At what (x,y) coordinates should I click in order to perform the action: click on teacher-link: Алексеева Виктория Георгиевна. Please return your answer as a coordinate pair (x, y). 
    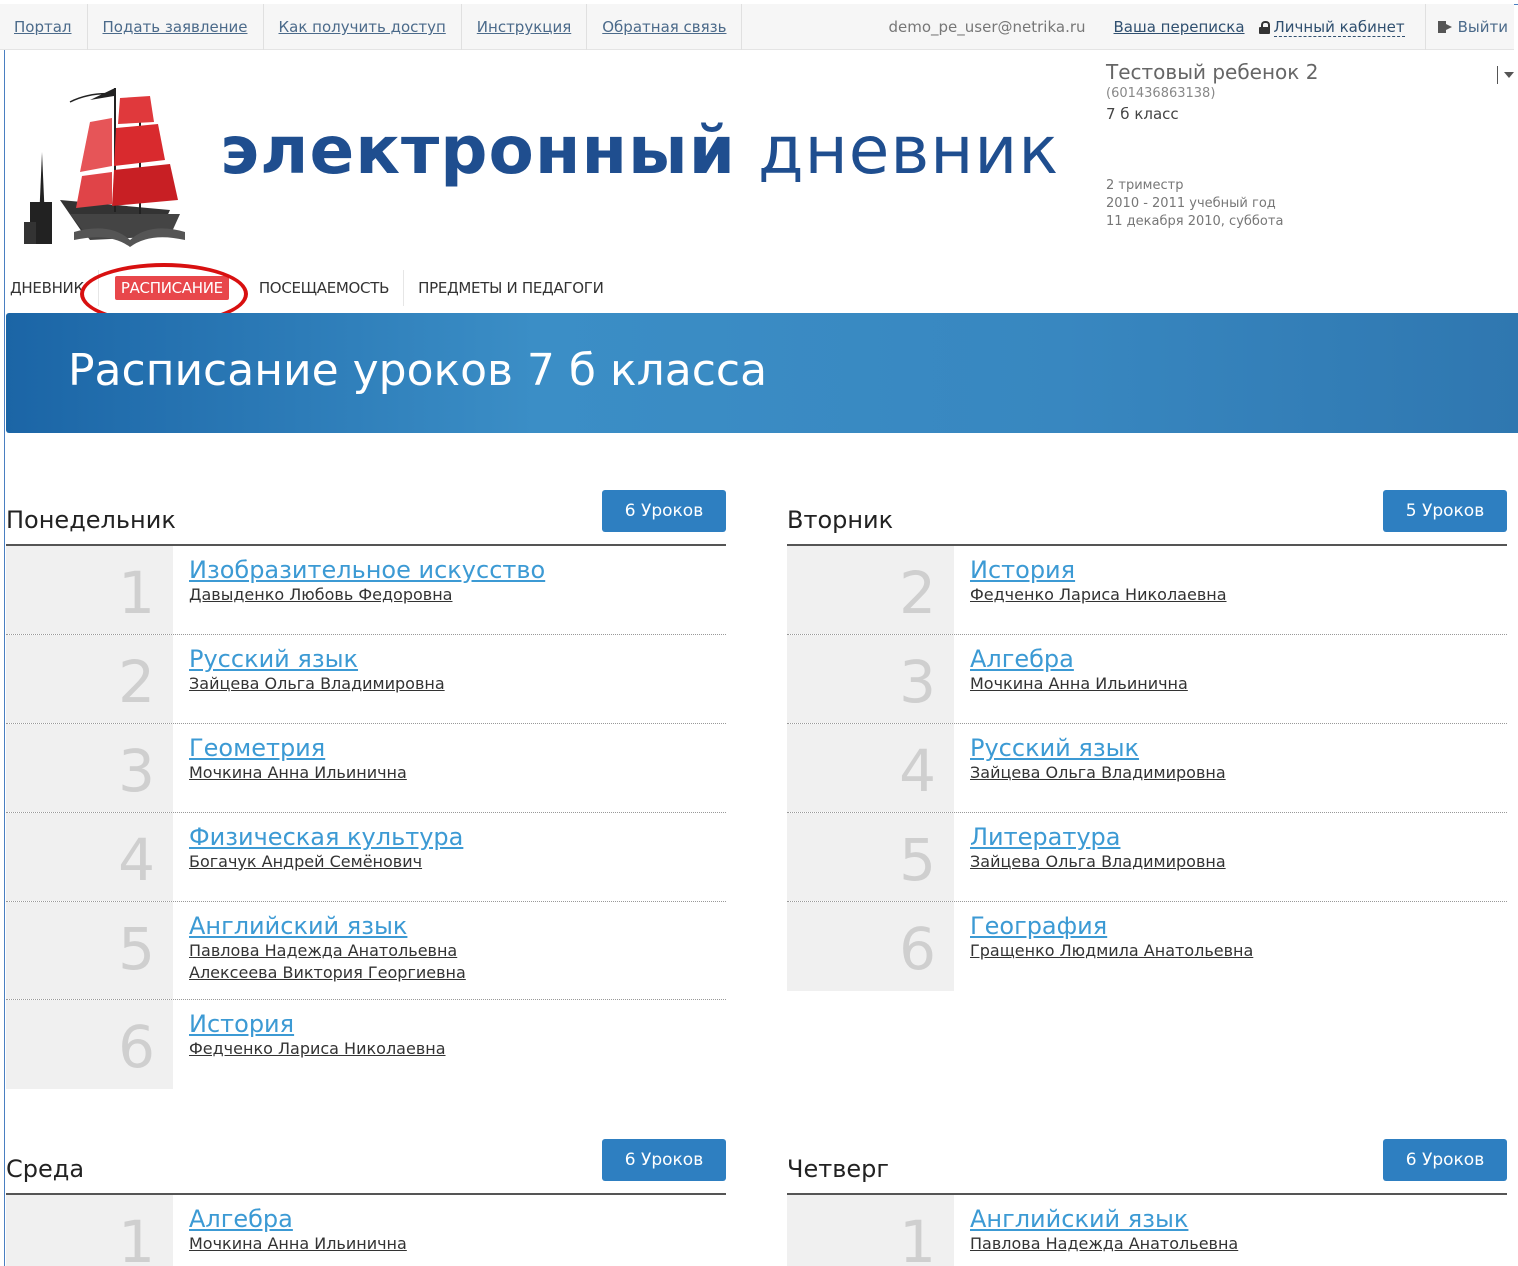
    Looking at the image, I should click on (327, 973).